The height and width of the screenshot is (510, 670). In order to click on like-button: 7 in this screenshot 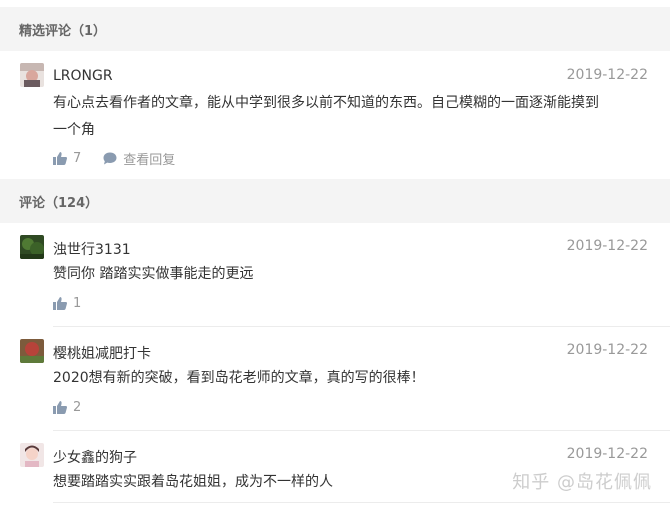, I will do `click(67, 158)`.